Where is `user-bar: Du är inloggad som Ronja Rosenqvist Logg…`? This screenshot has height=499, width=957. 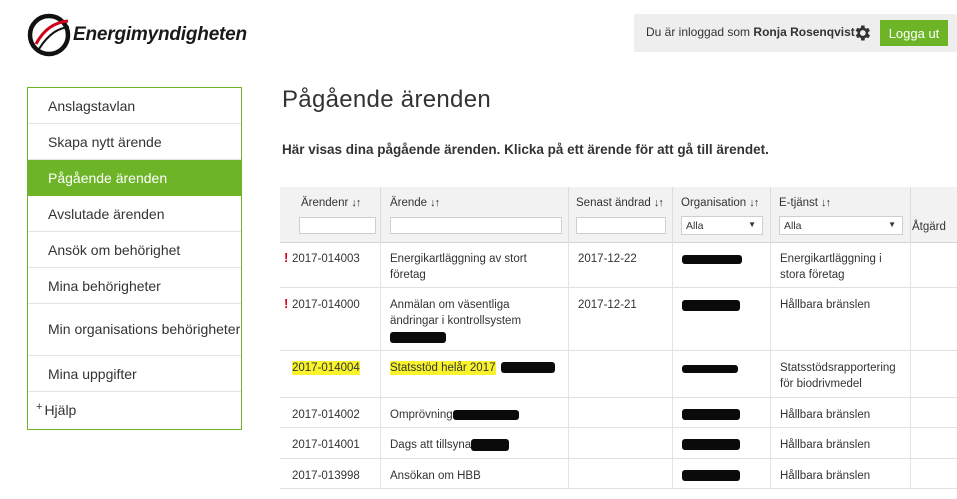 user-bar: Du är inloggad som Ronja Rosenqvist Logg… is located at coordinates (795, 33).